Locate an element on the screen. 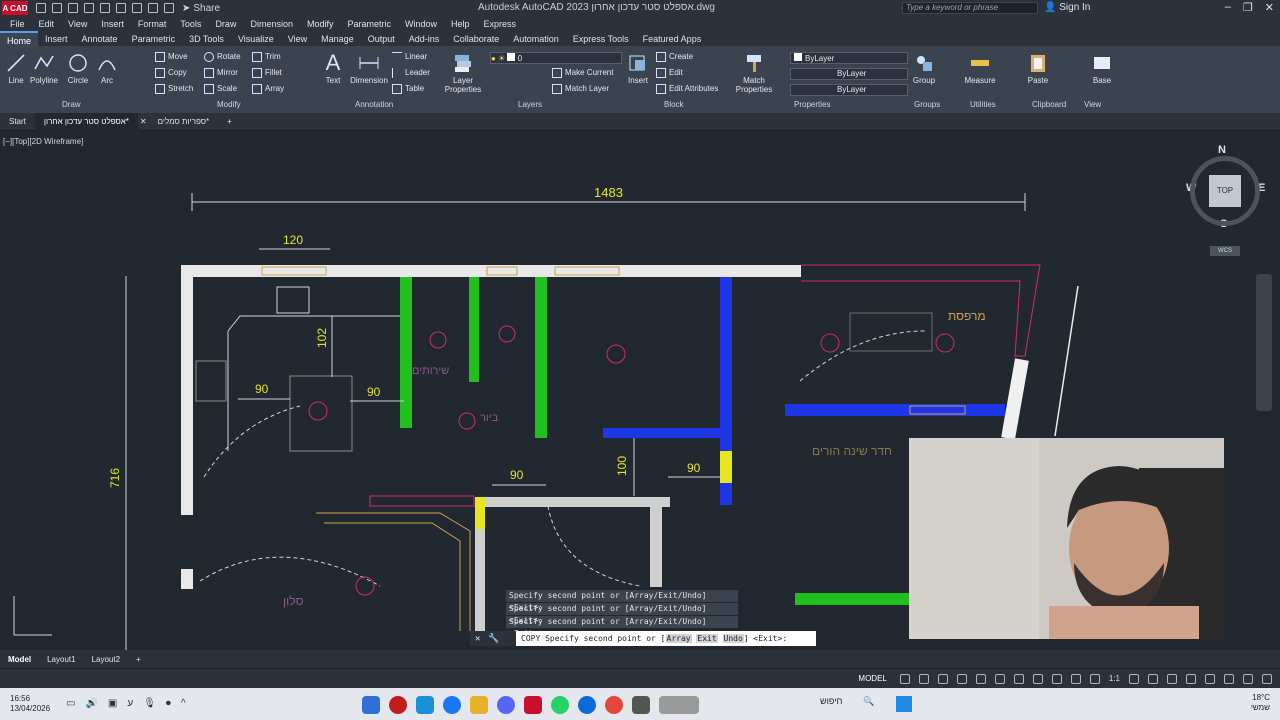 The height and width of the screenshot is (720, 1280). menu-format: Format is located at coordinates (152, 24).